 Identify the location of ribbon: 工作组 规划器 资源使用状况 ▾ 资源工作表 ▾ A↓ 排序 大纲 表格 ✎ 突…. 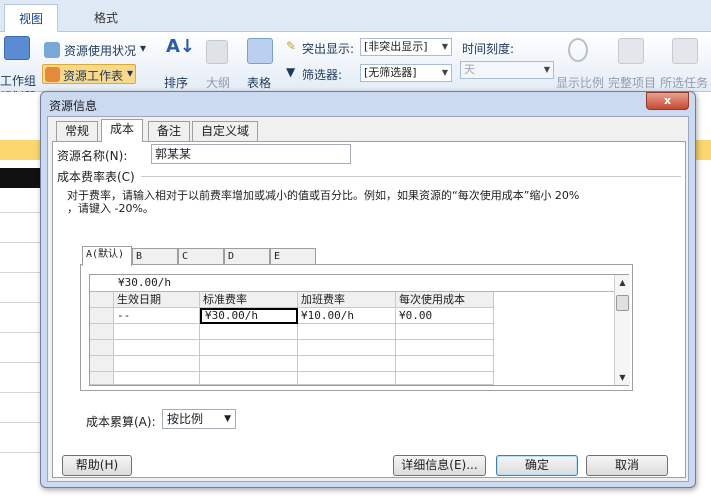
(355, 68).